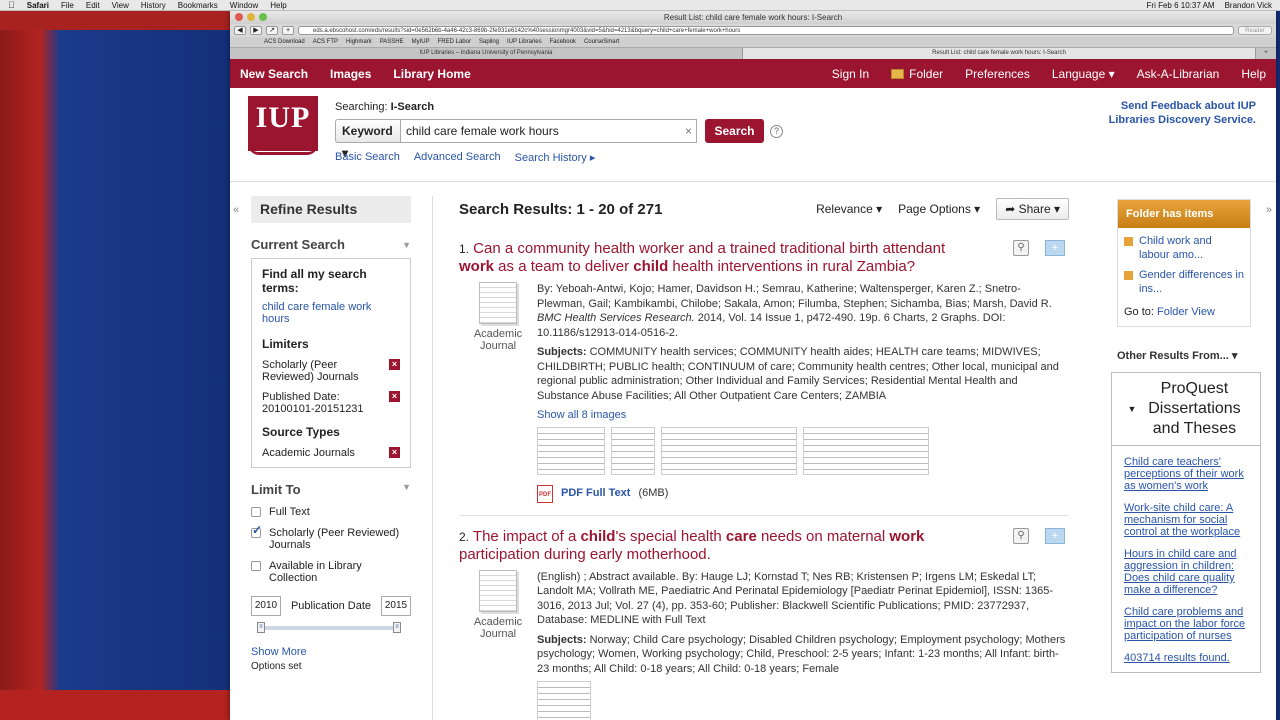  Describe the element at coordinates (1269, 210) in the screenshot. I see `collapse-right-icon: »` at that location.